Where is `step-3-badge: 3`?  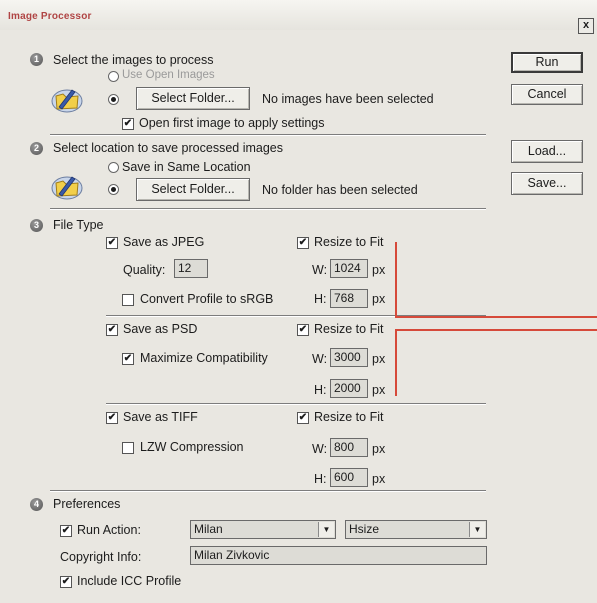
step-3-badge: 3 is located at coordinates (36, 225).